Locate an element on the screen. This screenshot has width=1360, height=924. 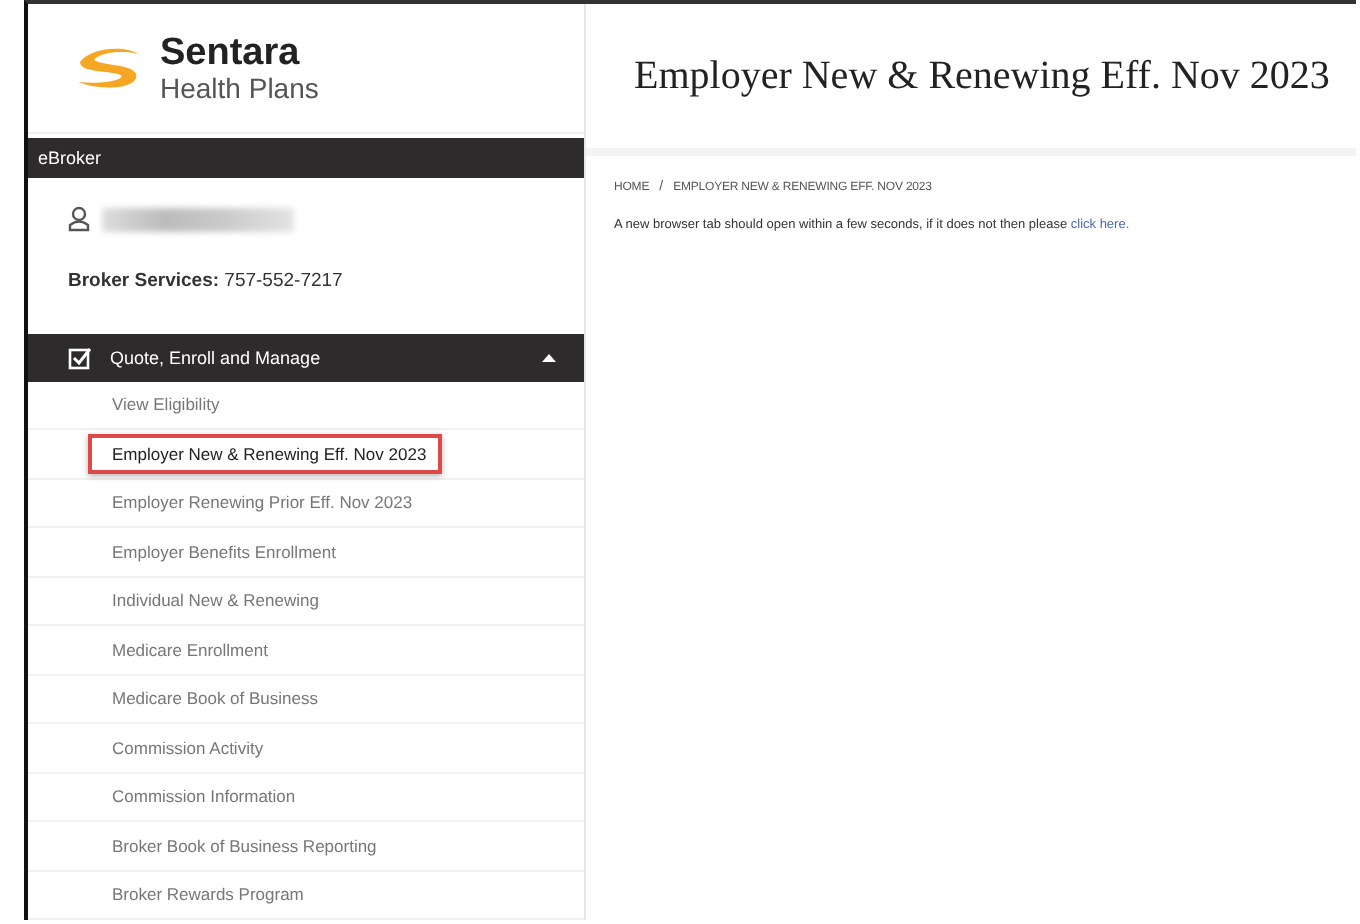
phone-number: 757-552-7217 is located at coordinates (283, 280).